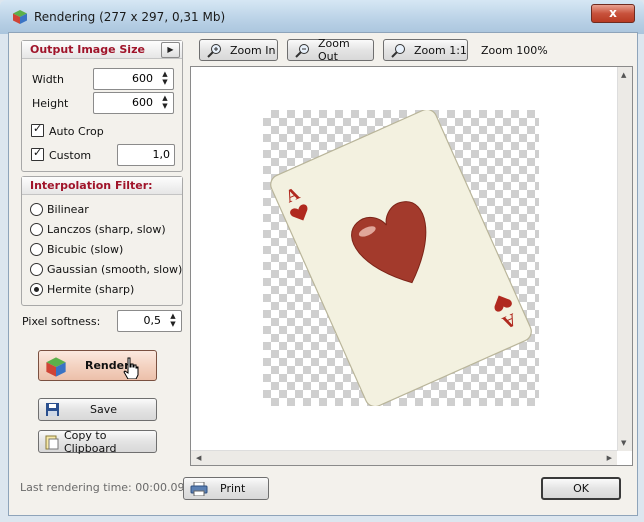 This screenshot has height=522, width=644. What do you see at coordinates (115, 269) in the screenshot?
I see `gaussian-label: Gaussian (smooth, slow)` at bounding box center [115, 269].